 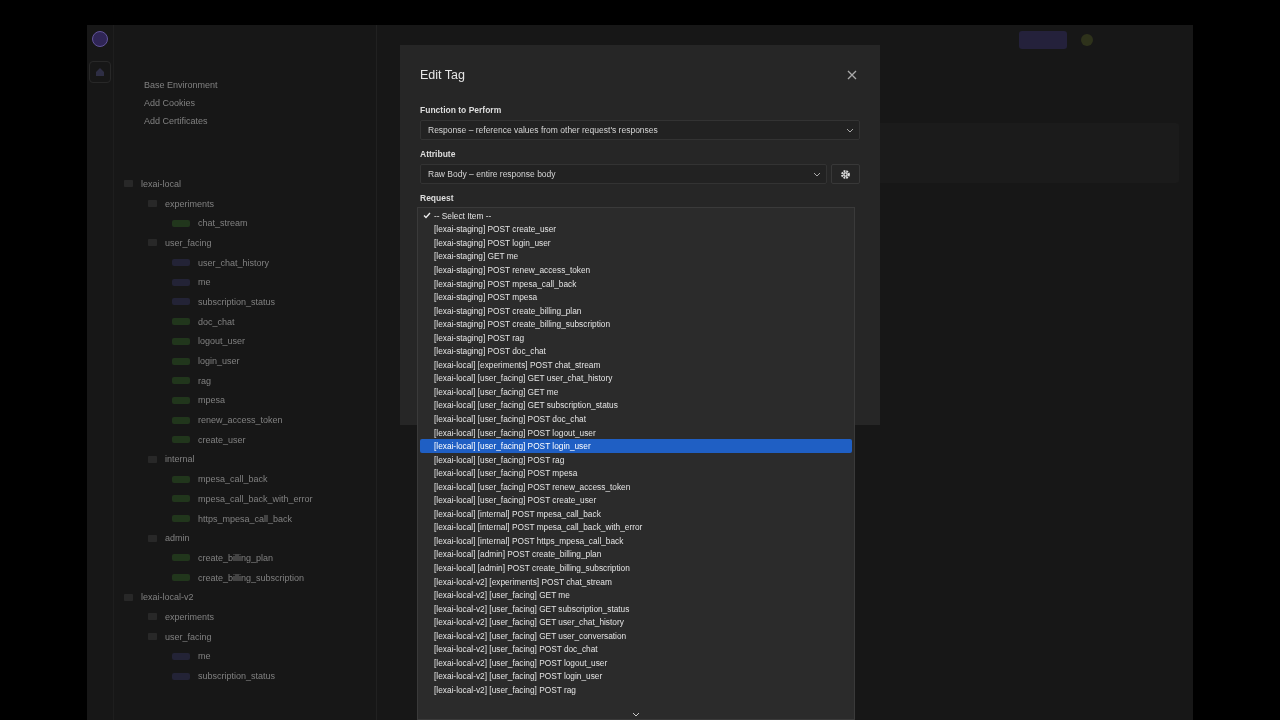 What do you see at coordinates (177, 538) in the screenshot?
I see `tree-item: admin` at bounding box center [177, 538].